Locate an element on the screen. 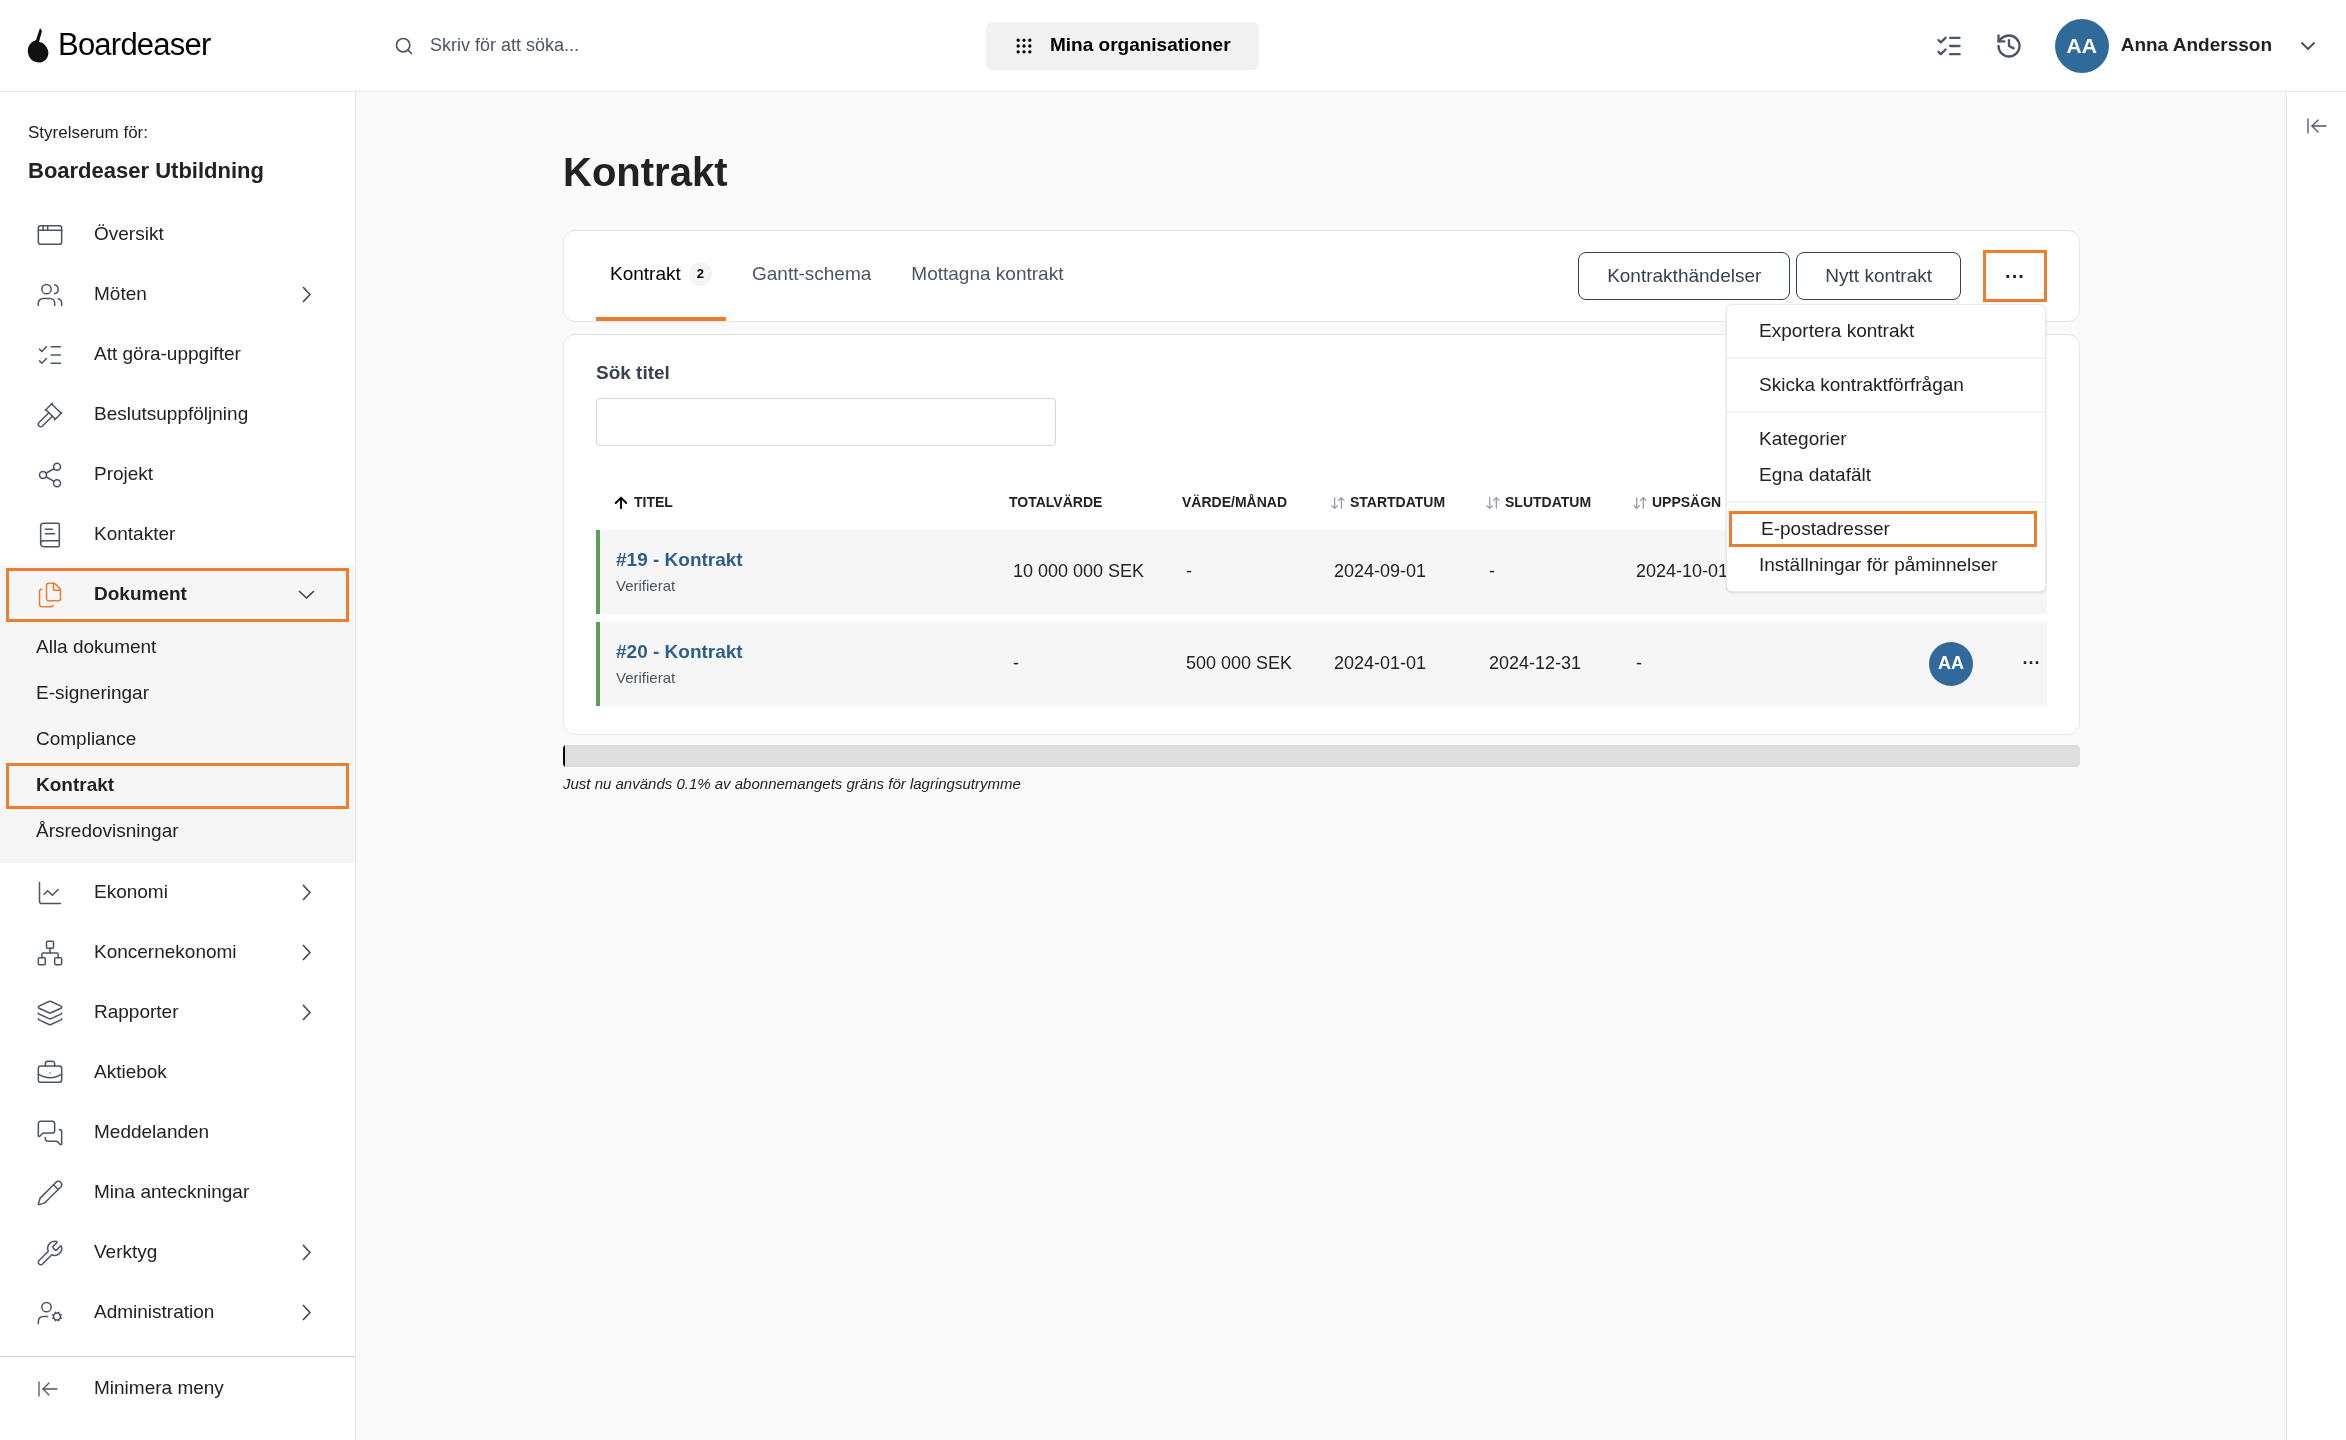 This screenshot has height=1440, width=2346. sidebar-item: Koncernekonomi is located at coordinates (177, 952).